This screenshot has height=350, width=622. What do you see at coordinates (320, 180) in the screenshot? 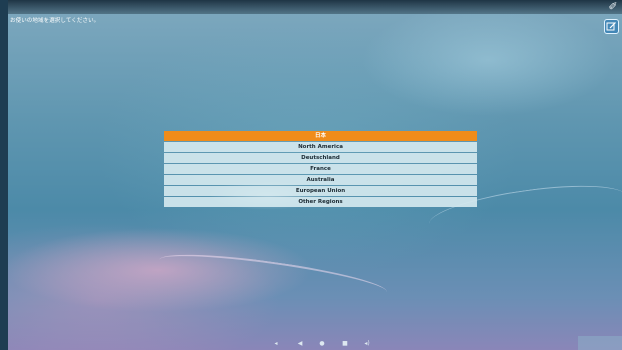
I see `region-item-australia: Australia` at bounding box center [320, 180].